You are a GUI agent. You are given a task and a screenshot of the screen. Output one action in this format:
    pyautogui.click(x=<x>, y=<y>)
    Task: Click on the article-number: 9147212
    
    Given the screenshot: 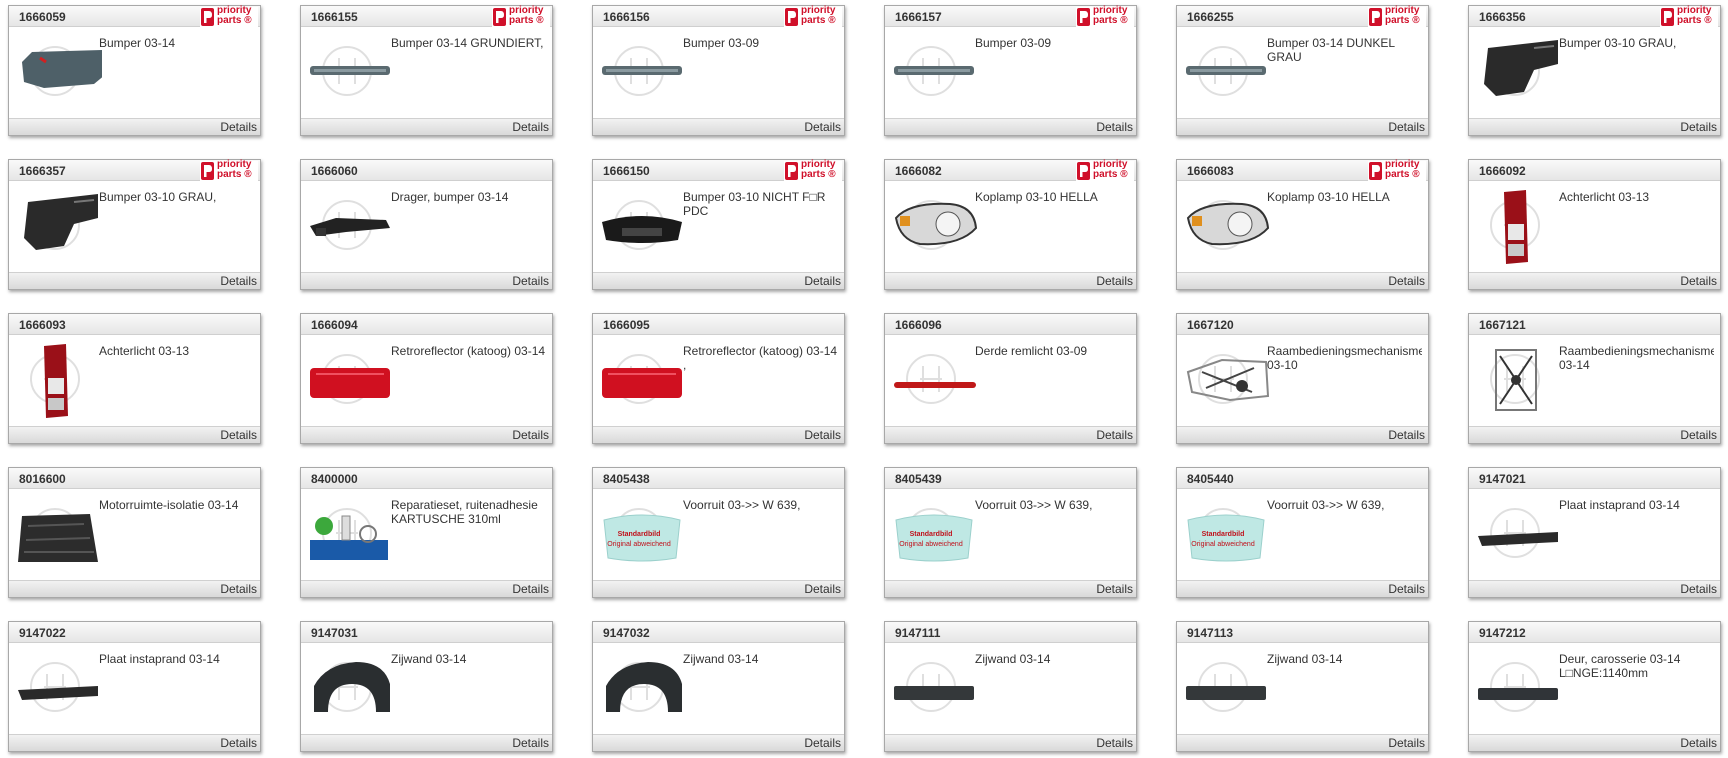 What is the action you would take?
    pyautogui.click(x=1502, y=633)
    